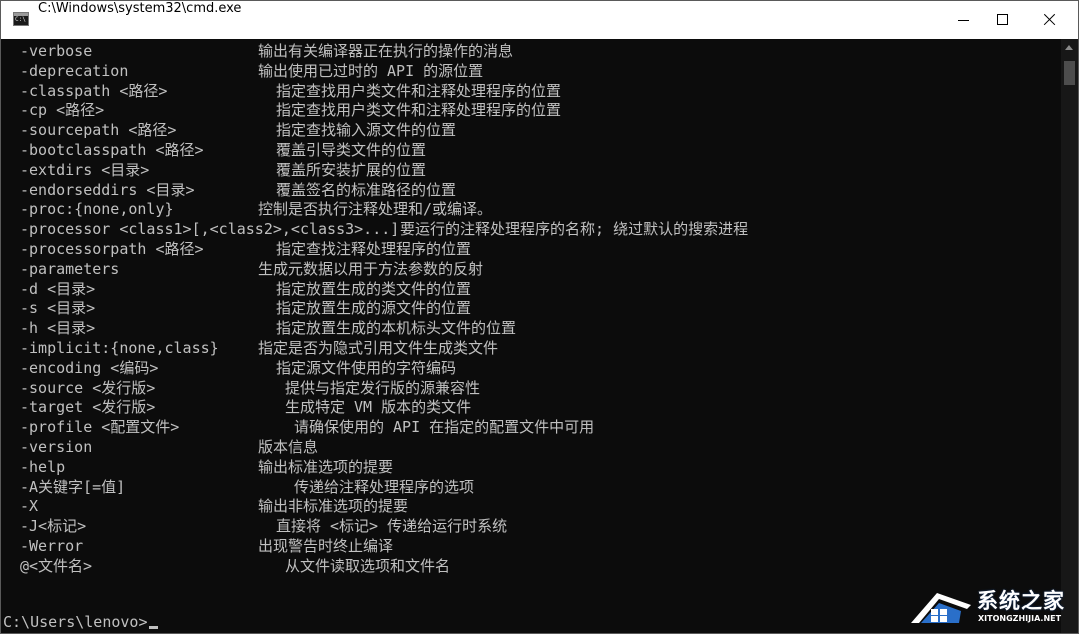 The height and width of the screenshot is (634, 1079). Describe the element at coordinates (326, 546) in the screenshot. I see `option-description: 出现警告时终止编译` at that location.